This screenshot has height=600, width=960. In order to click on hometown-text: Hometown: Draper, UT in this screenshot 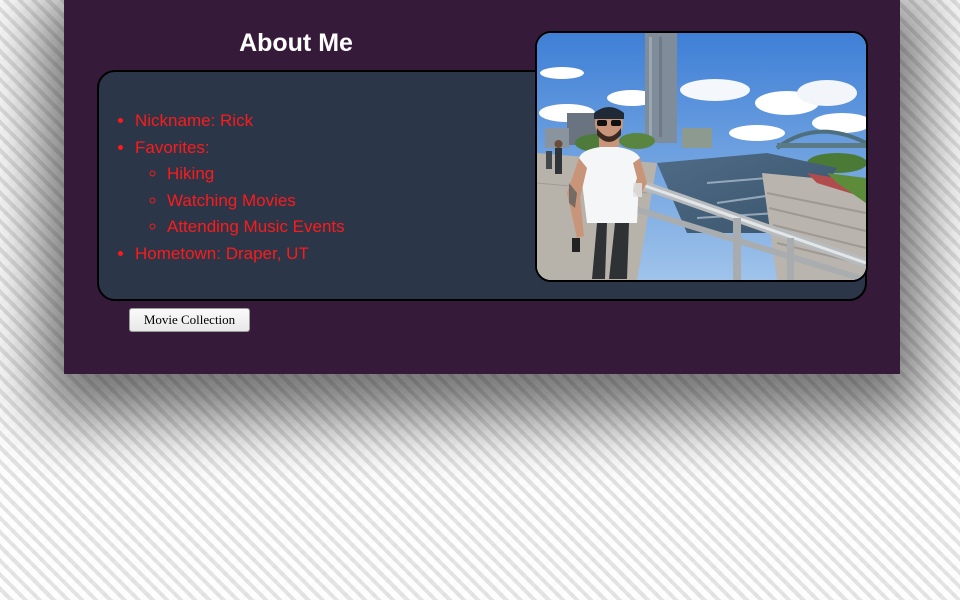, I will do `click(222, 253)`.